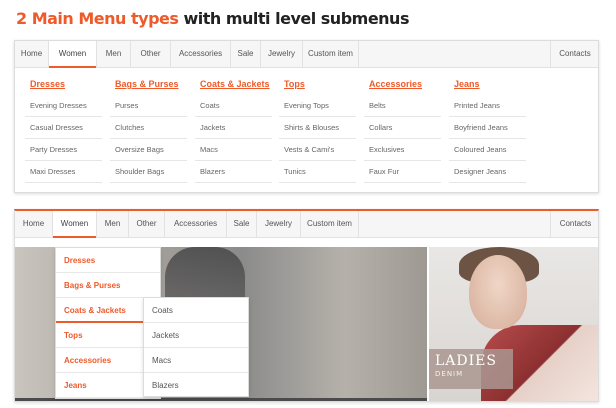 The height and width of the screenshot is (408, 616). What do you see at coordinates (148, 150) in the screenshot?
I see `submenu-link: Oversize Bags` at bounding box center [148, 150].